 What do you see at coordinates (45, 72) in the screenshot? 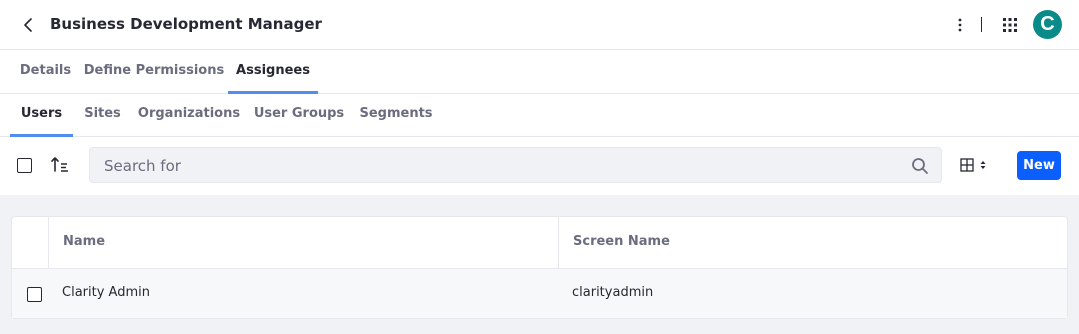
I see `tab-details: Details` at bounding box center [45, 72].